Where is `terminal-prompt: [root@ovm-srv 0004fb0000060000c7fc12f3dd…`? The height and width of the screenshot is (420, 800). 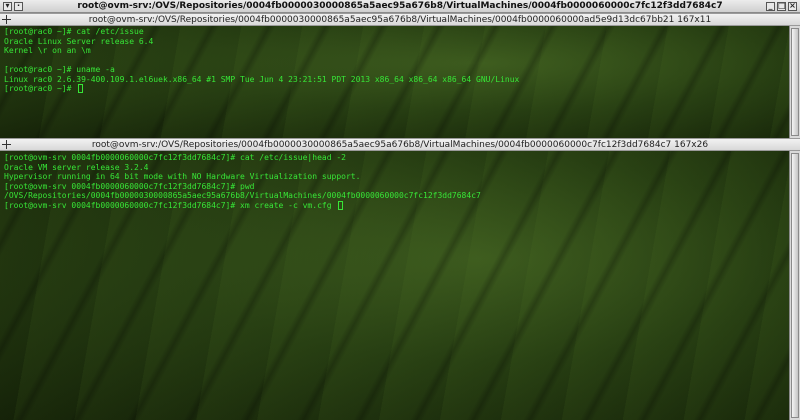
terminal-prompt: [root@ovm-srv 0004fb0000060000c7fc12f3dd… is located at coordinates (170, 205).